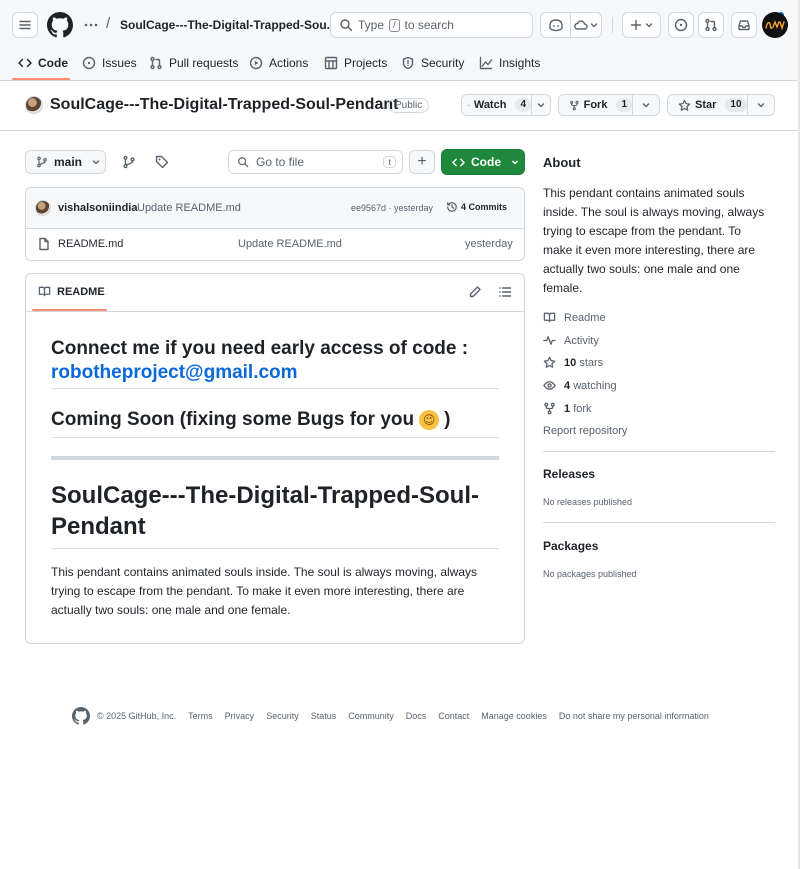 This screenshot has width=800, height=869. I want to click on readme-h1-divider, so click(275, 548).